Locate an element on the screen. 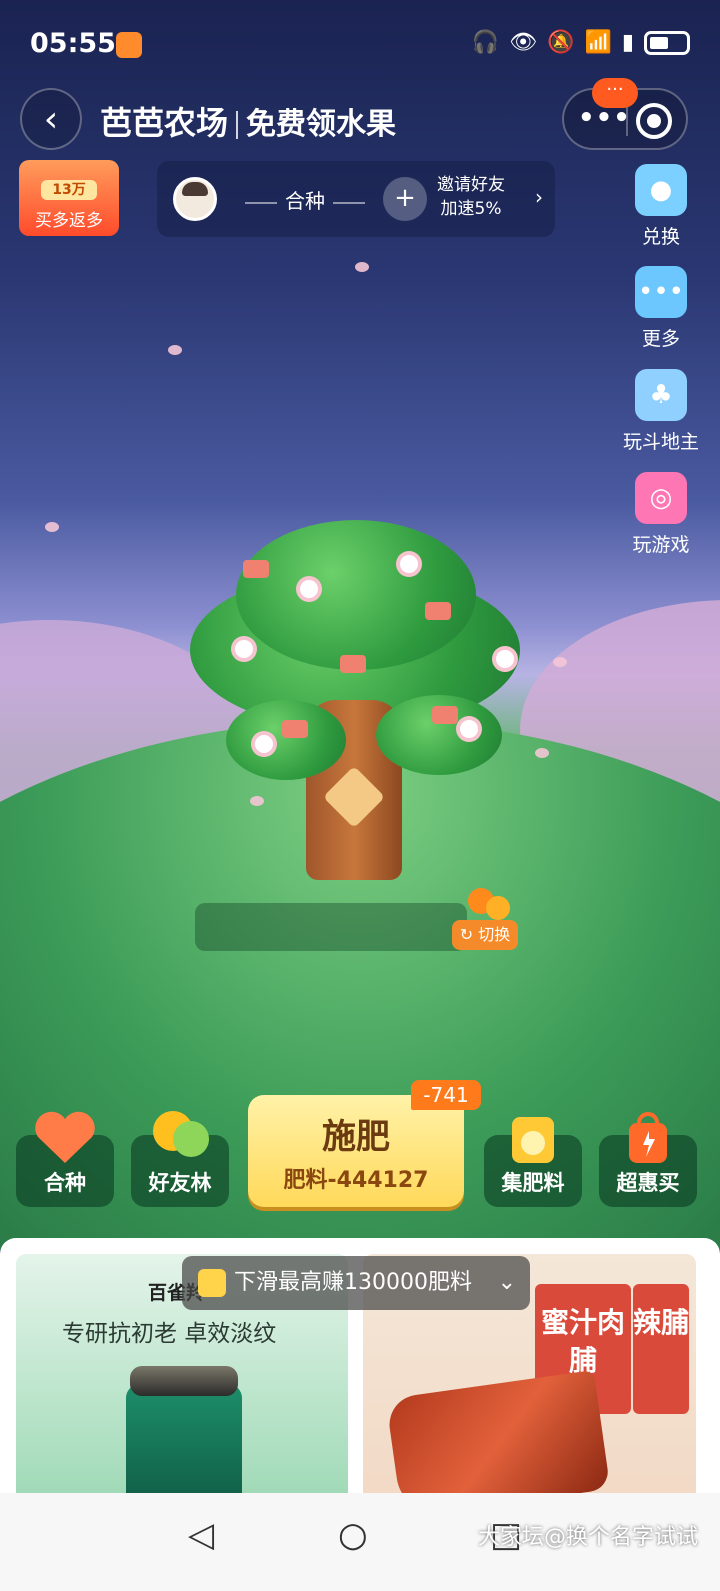 This screenshot has width=720, height=1591. fertilizer-bag-icon is located at coordinates (533, 1137).